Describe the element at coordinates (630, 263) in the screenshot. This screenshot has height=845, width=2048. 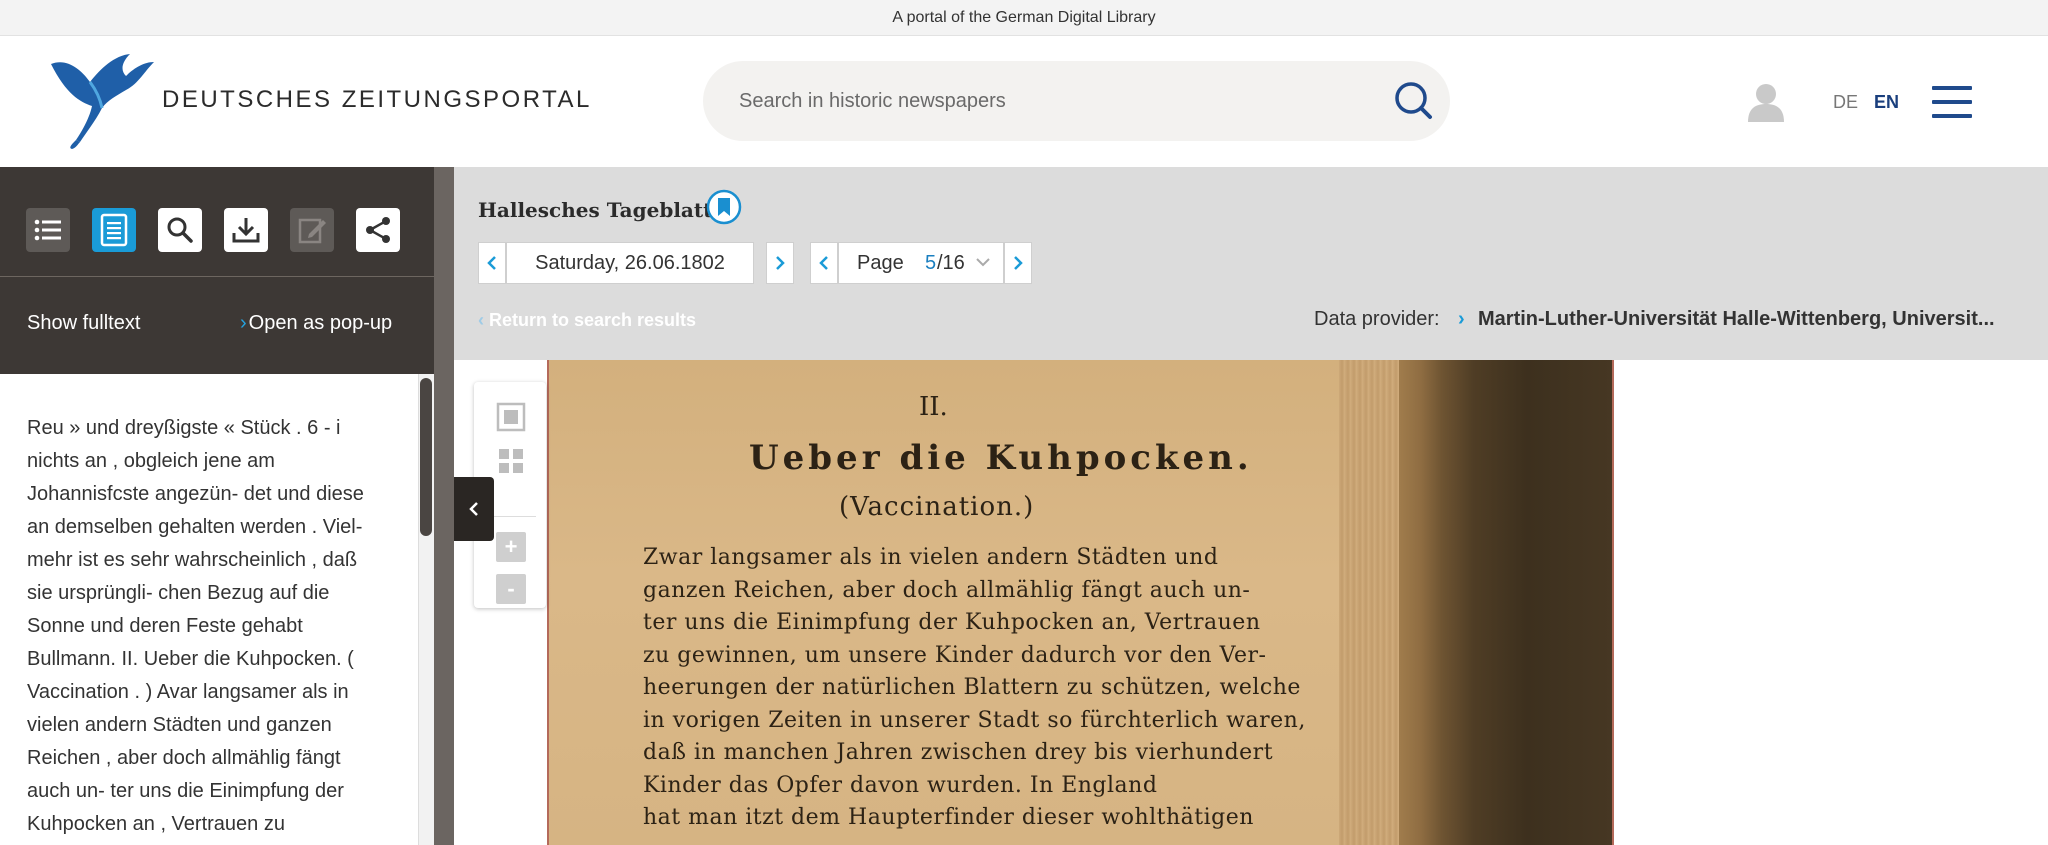
I see `issue-date-selector: Saturday, 26.06.1802` at that location.